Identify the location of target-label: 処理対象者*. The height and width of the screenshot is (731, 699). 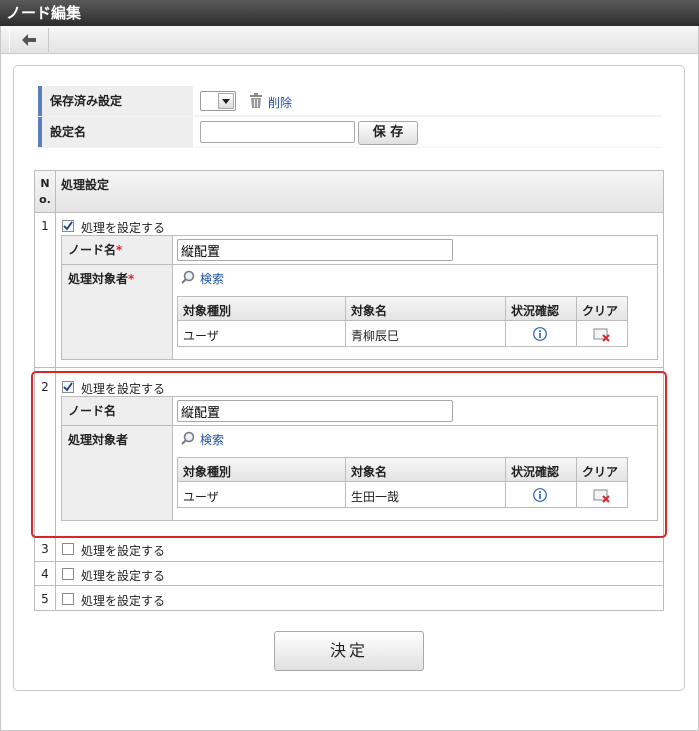
(101, 279).